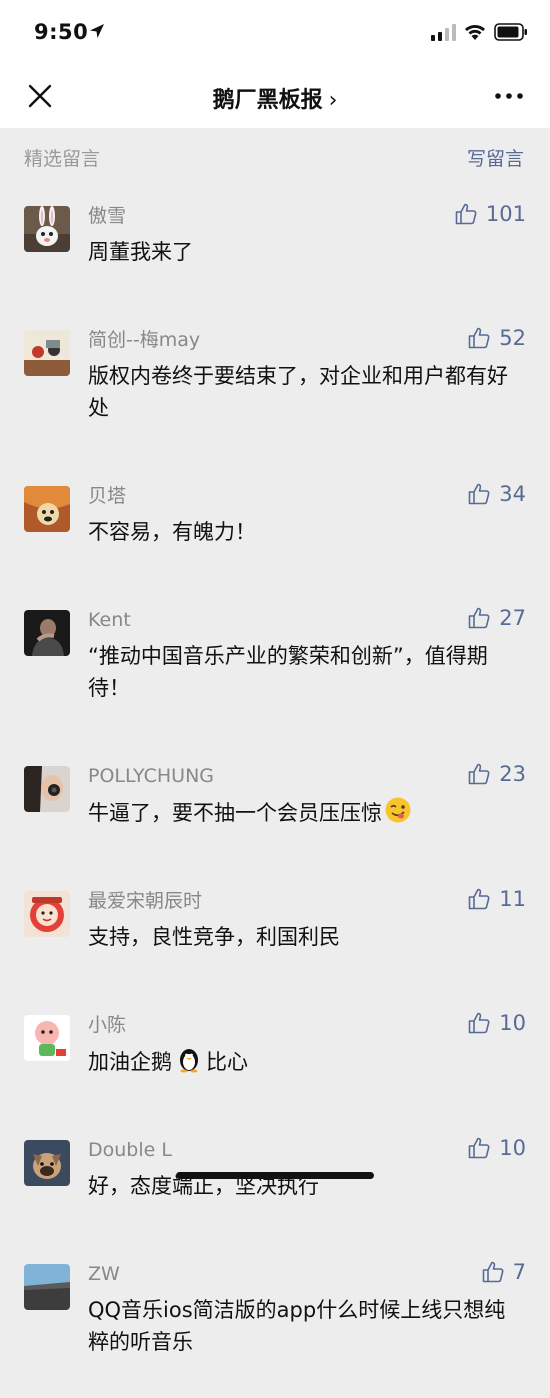 The image size is (550, 1398). I want to click on like-button: 101, so click(490, 214).